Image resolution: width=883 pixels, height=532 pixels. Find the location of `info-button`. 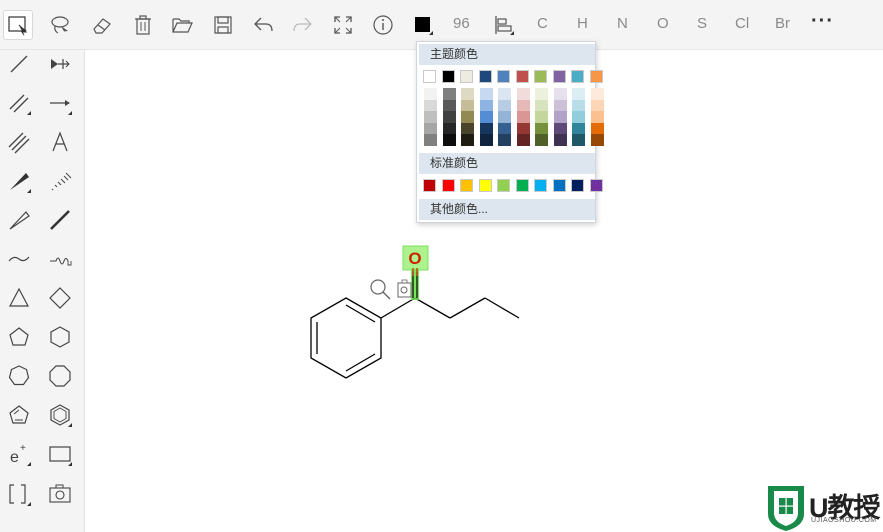

info-button is located at coordinates (383, 25).